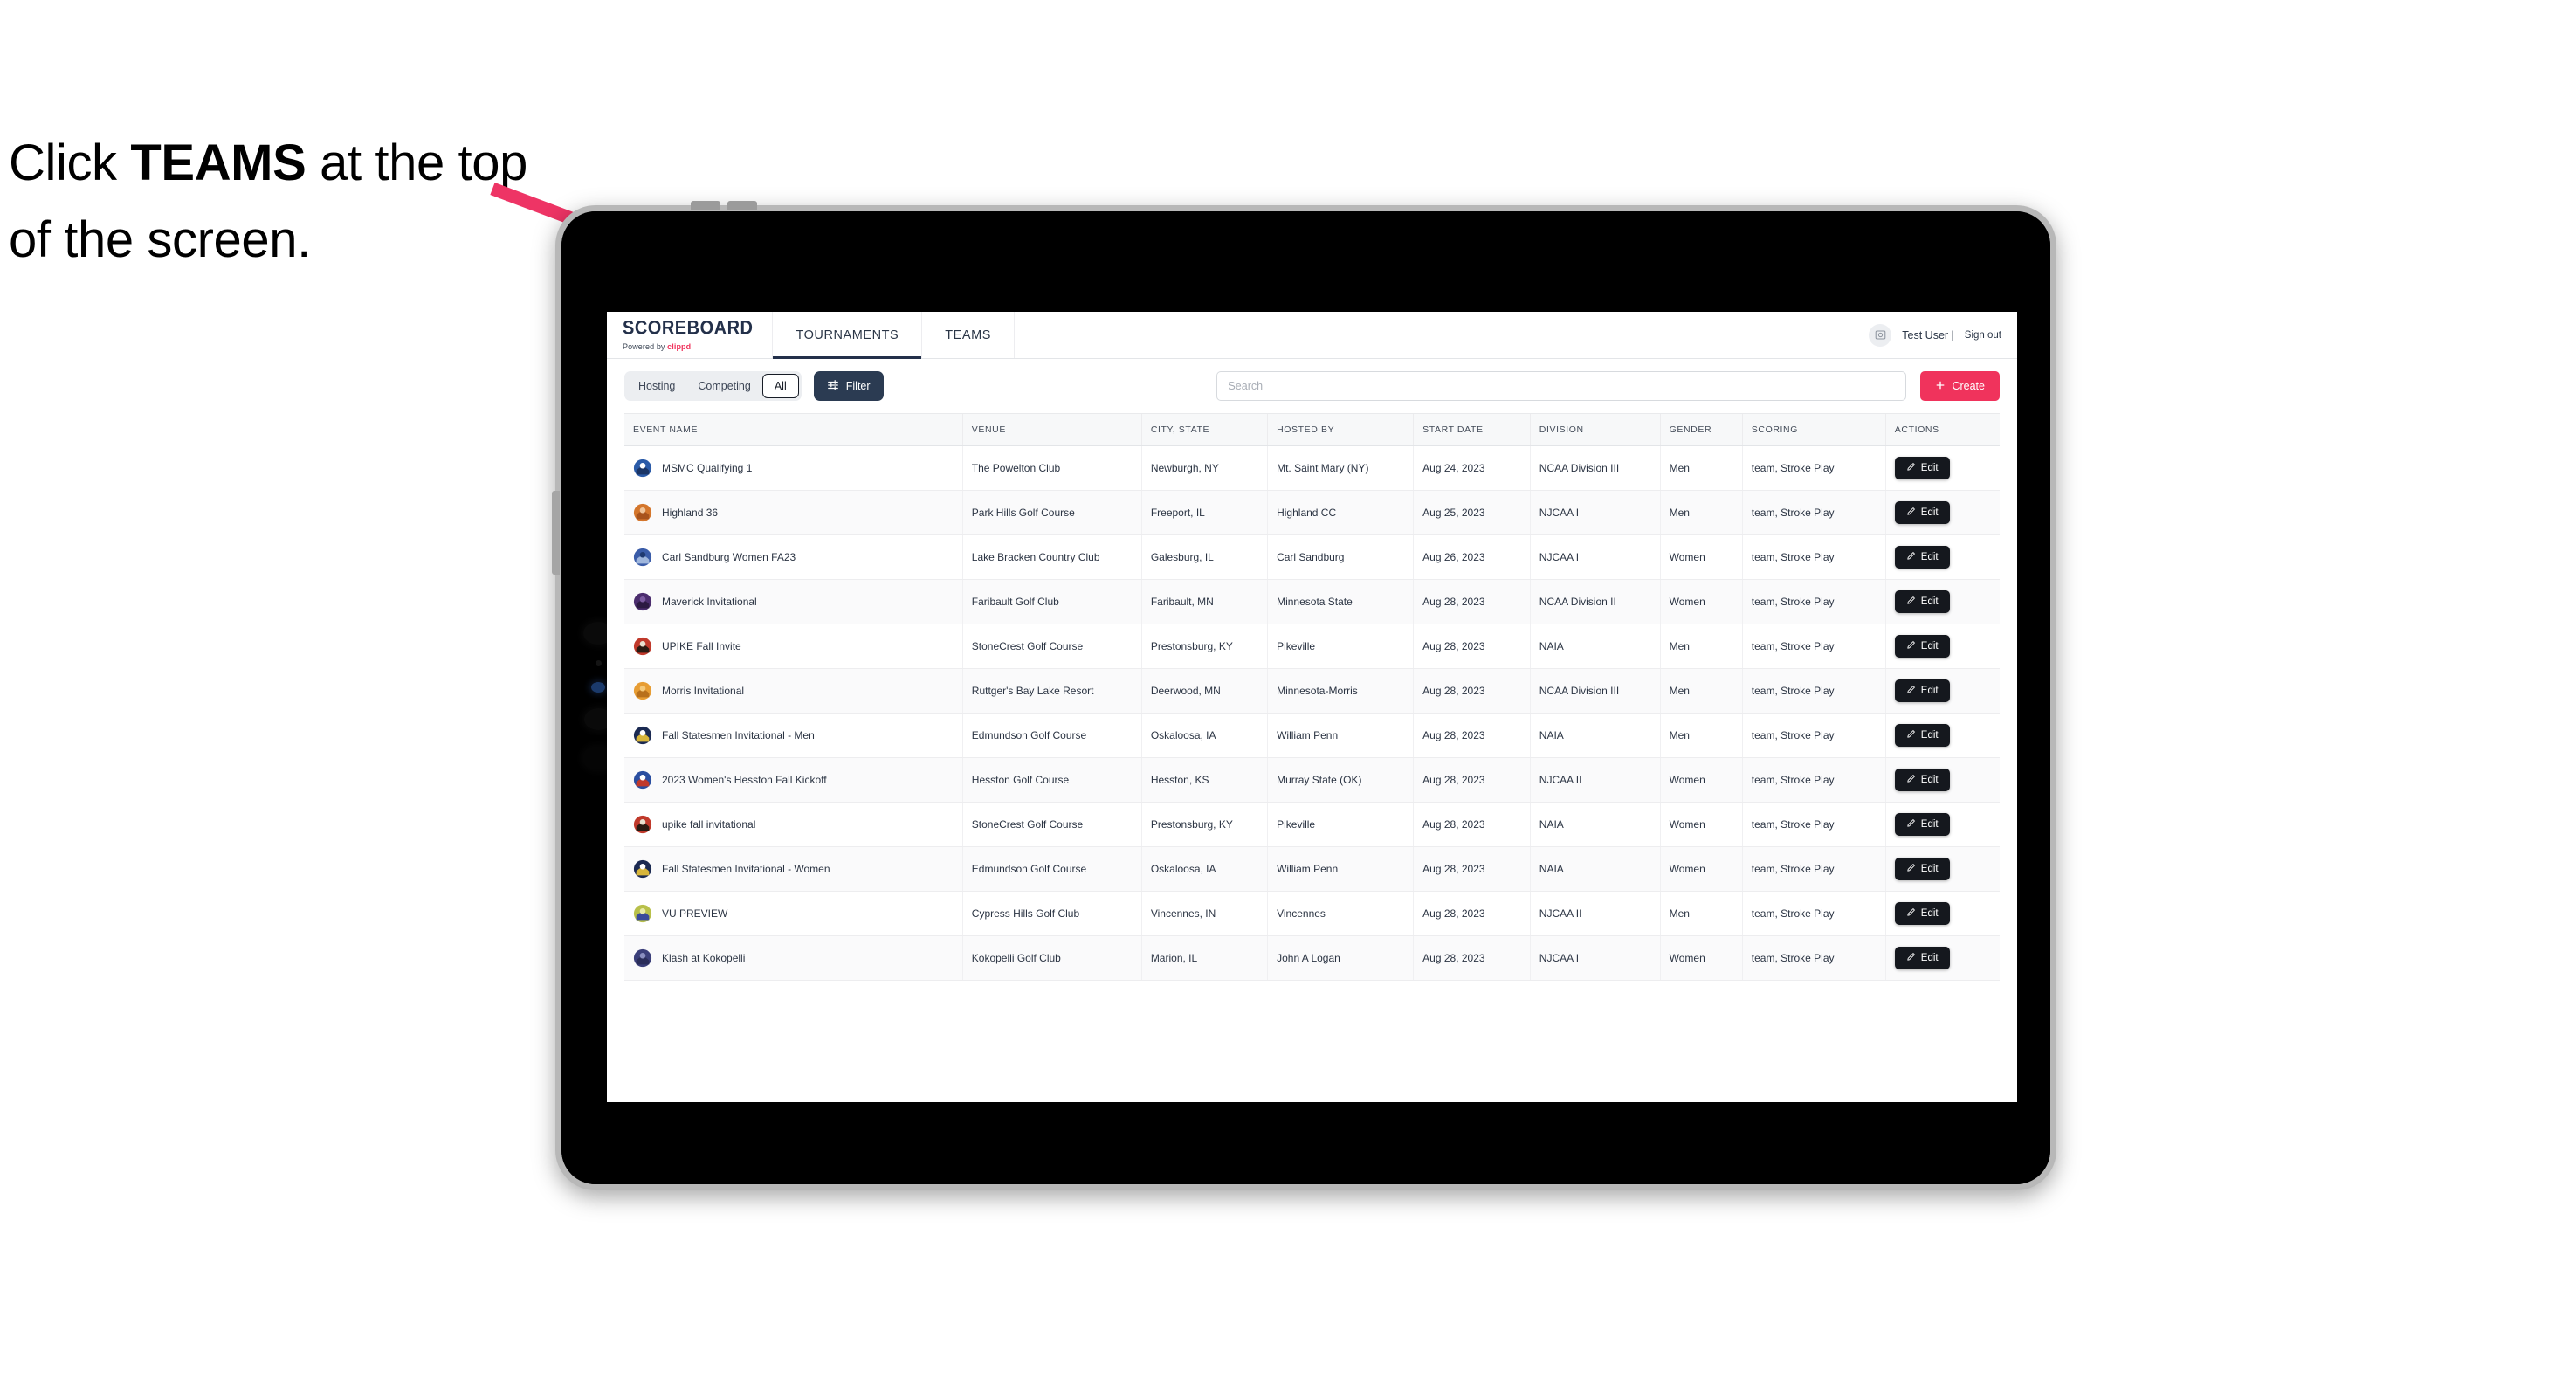 The height and width of the screenshot is (1386, 2576). I want to click on cell-hosted-by: Pikeville, so click(1340, 646).